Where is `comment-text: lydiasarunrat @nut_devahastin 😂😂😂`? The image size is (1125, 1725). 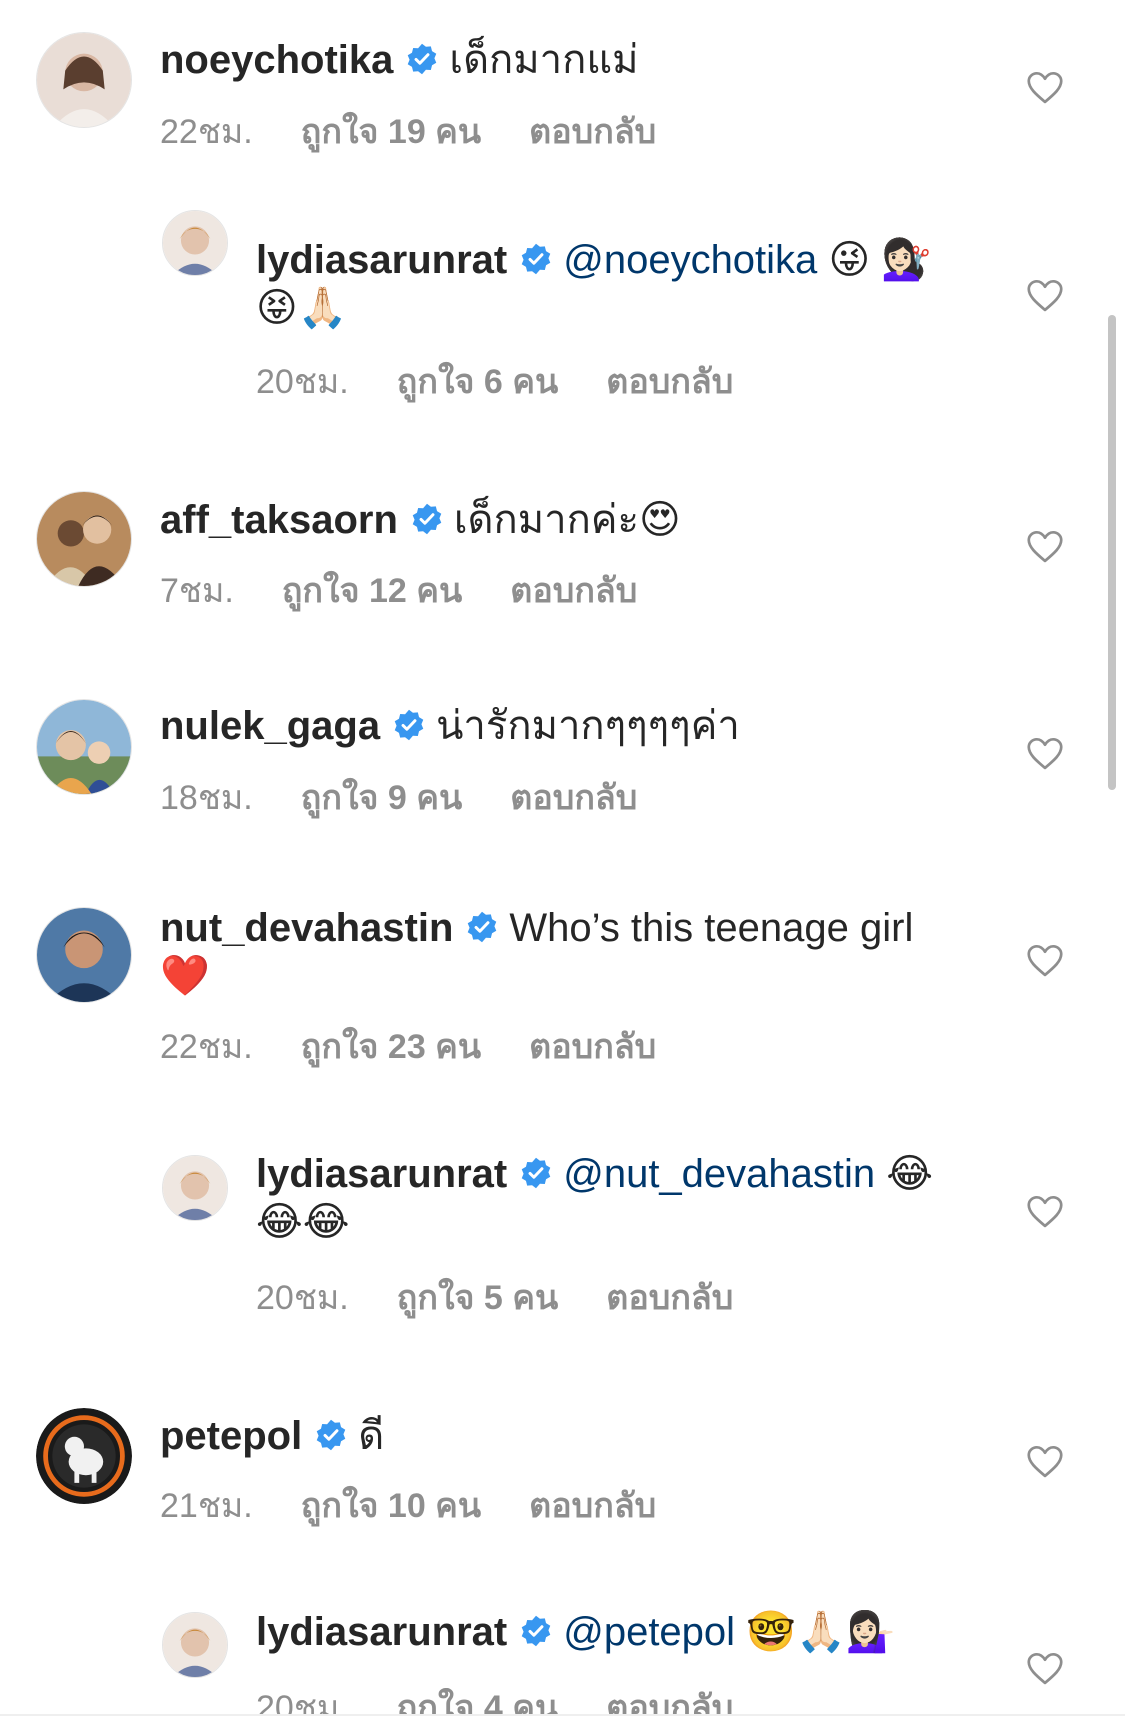 comment-text: lydiasarunrat @nut_devahastin 😂😂😂 is located at coordinates (606, 1198).